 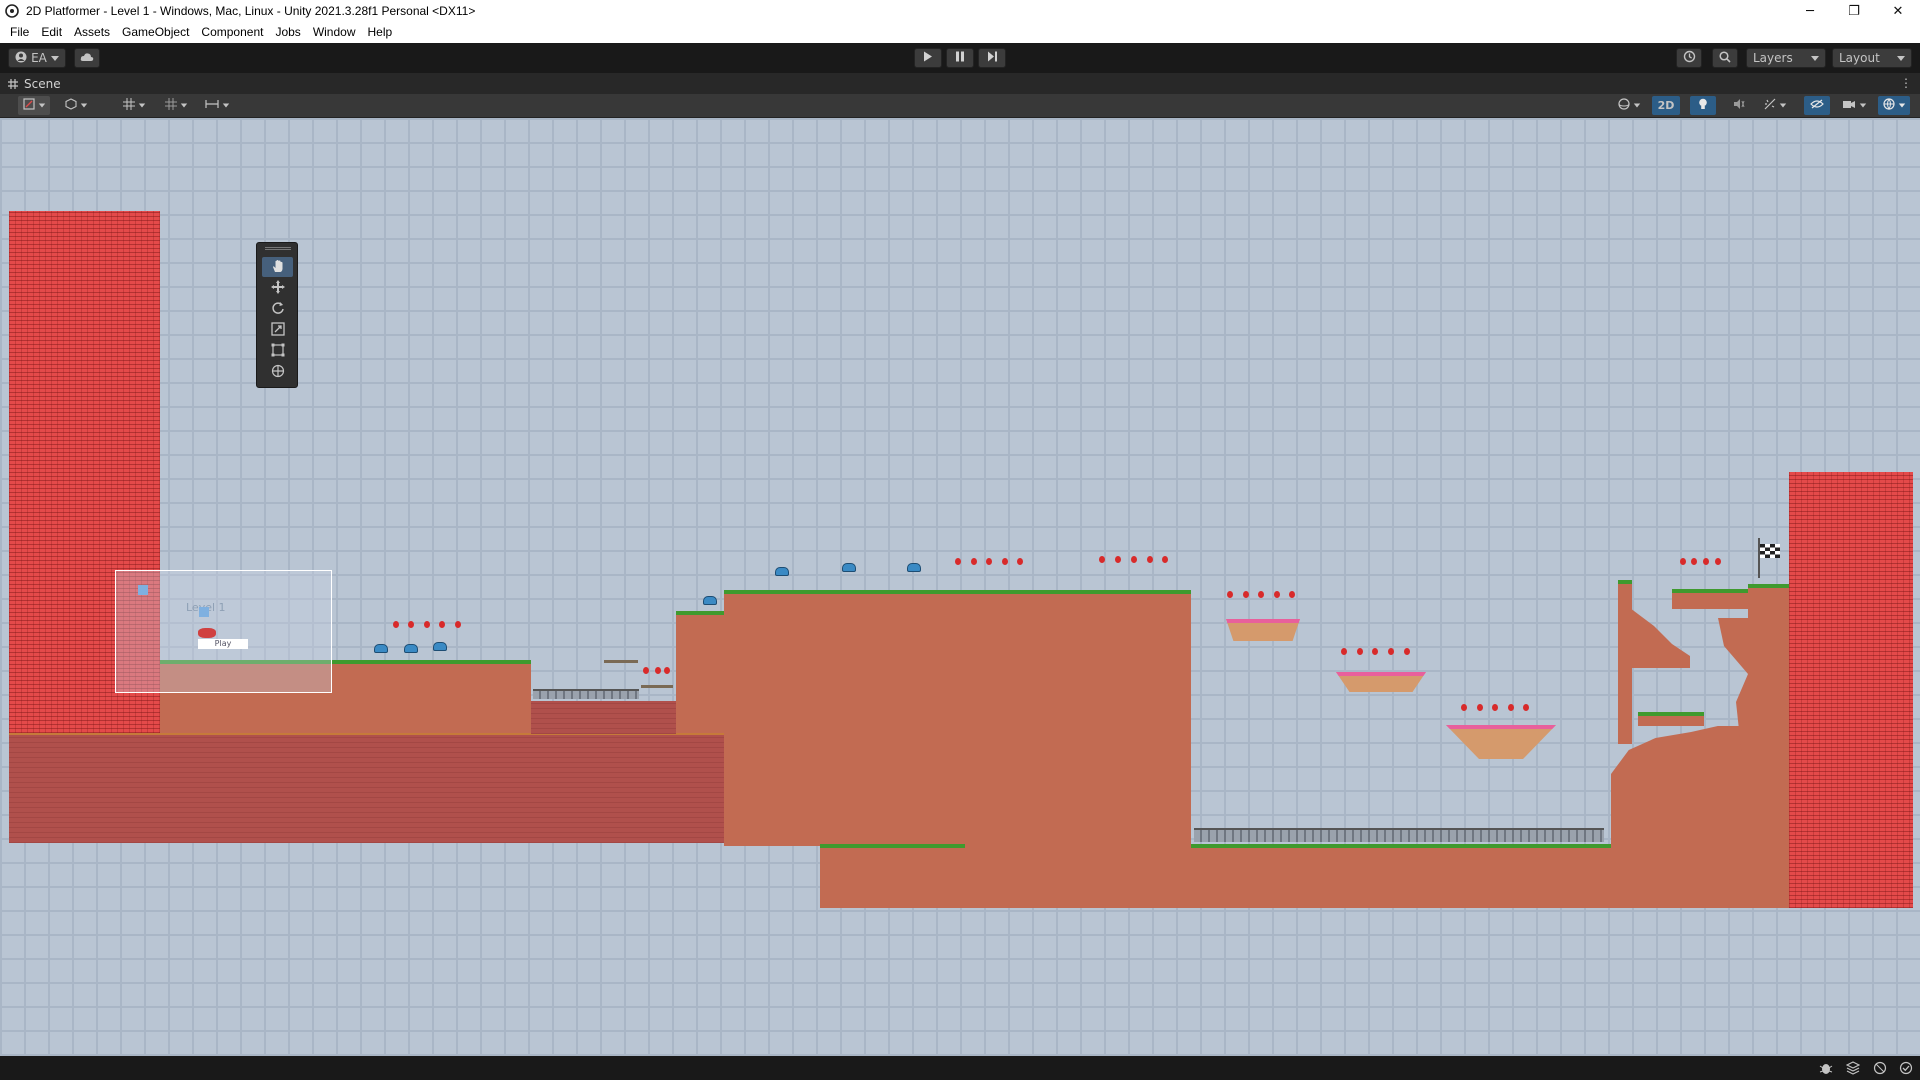 What do you see at coordinates (1775, 105) in the screenshot?
I see `effects-dropdown` at bounding box center [1775, 105].